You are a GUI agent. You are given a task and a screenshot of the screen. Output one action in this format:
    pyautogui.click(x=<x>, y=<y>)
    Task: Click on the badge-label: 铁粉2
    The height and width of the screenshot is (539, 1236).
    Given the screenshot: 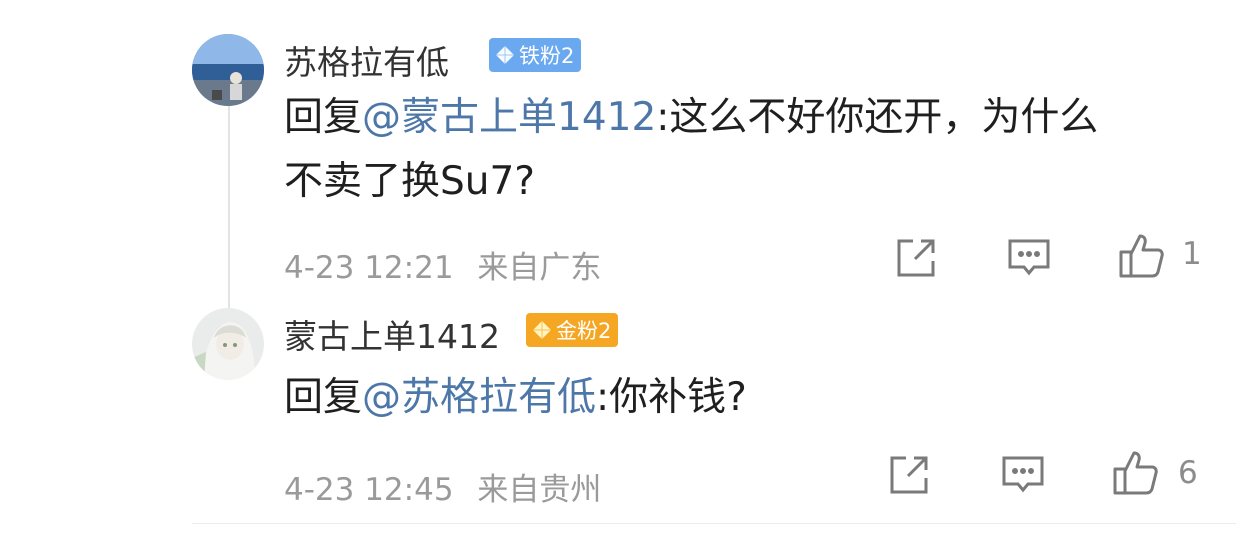 What is the action you would take?
    pyautogui.click(x=547, y=56)
    